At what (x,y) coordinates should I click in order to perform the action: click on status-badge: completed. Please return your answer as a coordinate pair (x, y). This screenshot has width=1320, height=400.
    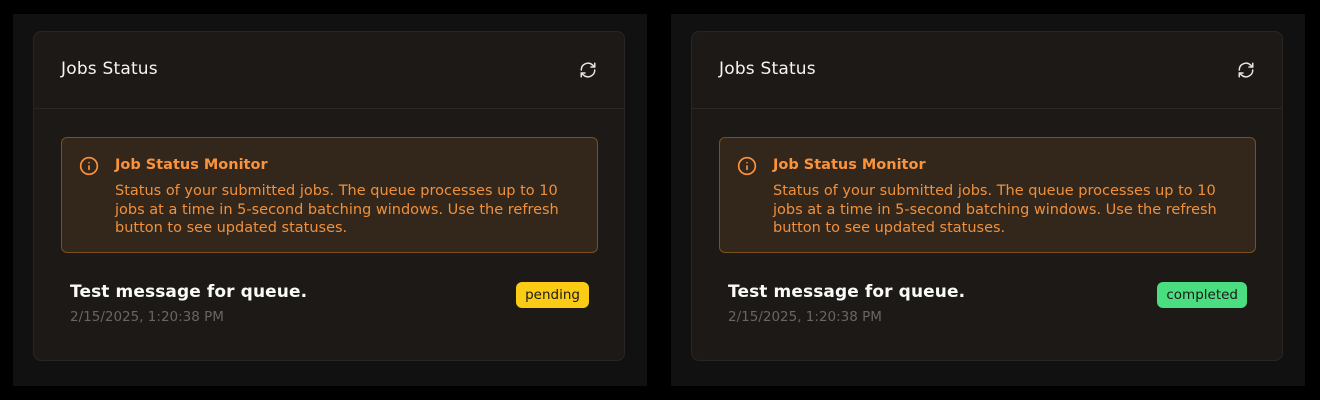
    Looking at the image, I should click on (1202, 295).